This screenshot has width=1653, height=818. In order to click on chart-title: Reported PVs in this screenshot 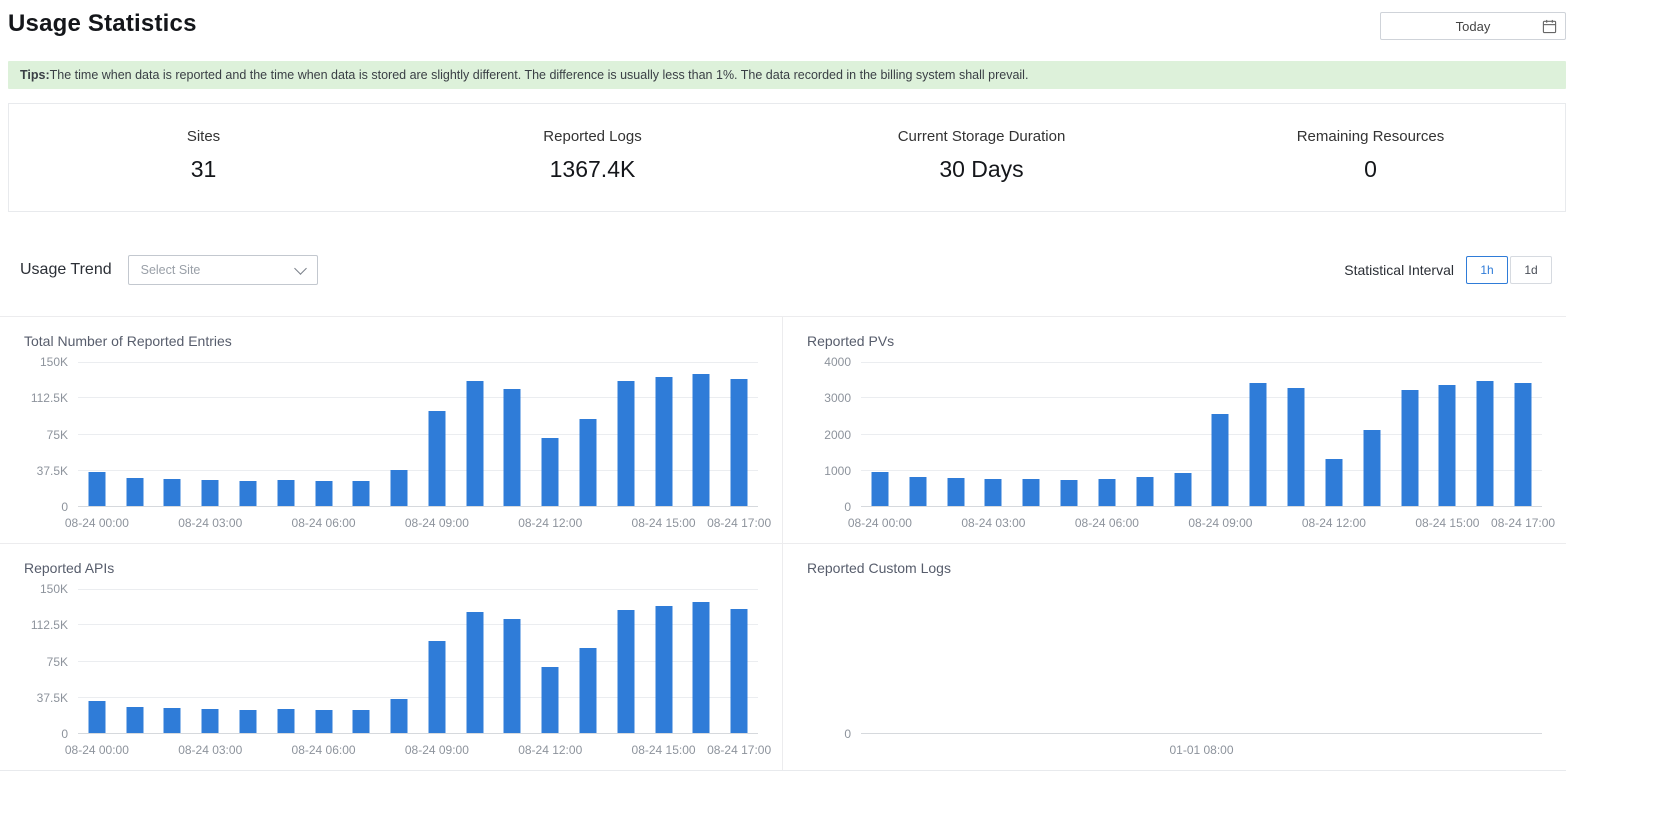, I will do `click(851, 341)`.